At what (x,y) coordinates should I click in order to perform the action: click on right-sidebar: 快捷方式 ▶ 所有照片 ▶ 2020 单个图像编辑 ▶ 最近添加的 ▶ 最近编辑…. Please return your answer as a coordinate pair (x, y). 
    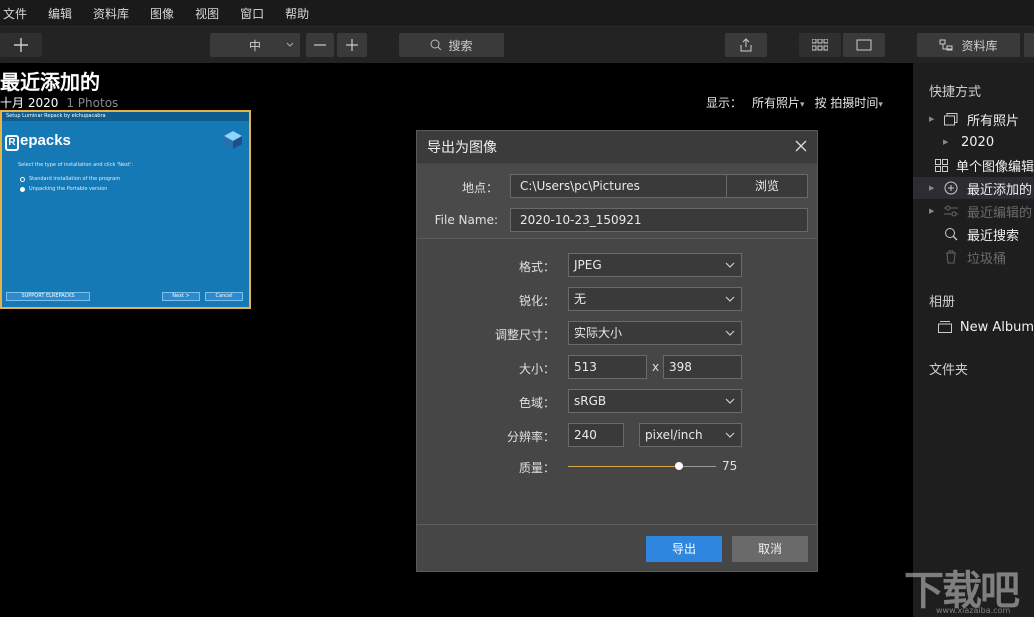
    Looking at the image, I should click on (973, 340).